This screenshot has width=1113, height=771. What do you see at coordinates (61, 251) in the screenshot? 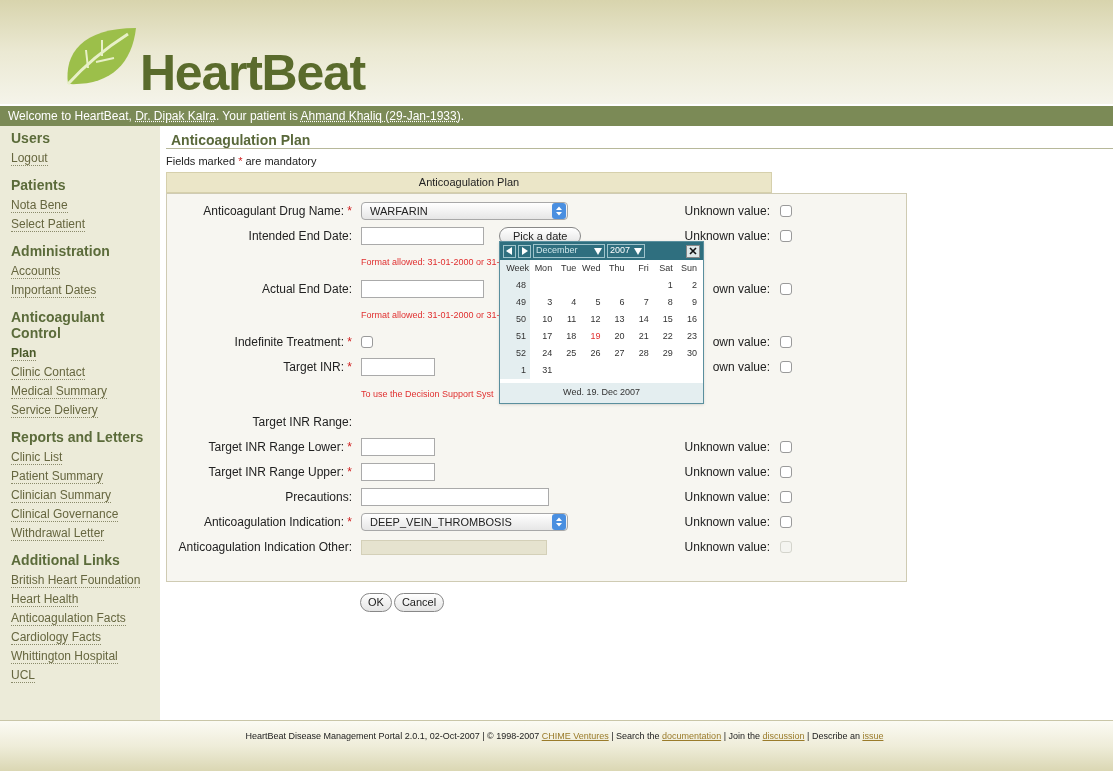
I see `sidebar-heading: Administration` at bounding box center [61, 251].